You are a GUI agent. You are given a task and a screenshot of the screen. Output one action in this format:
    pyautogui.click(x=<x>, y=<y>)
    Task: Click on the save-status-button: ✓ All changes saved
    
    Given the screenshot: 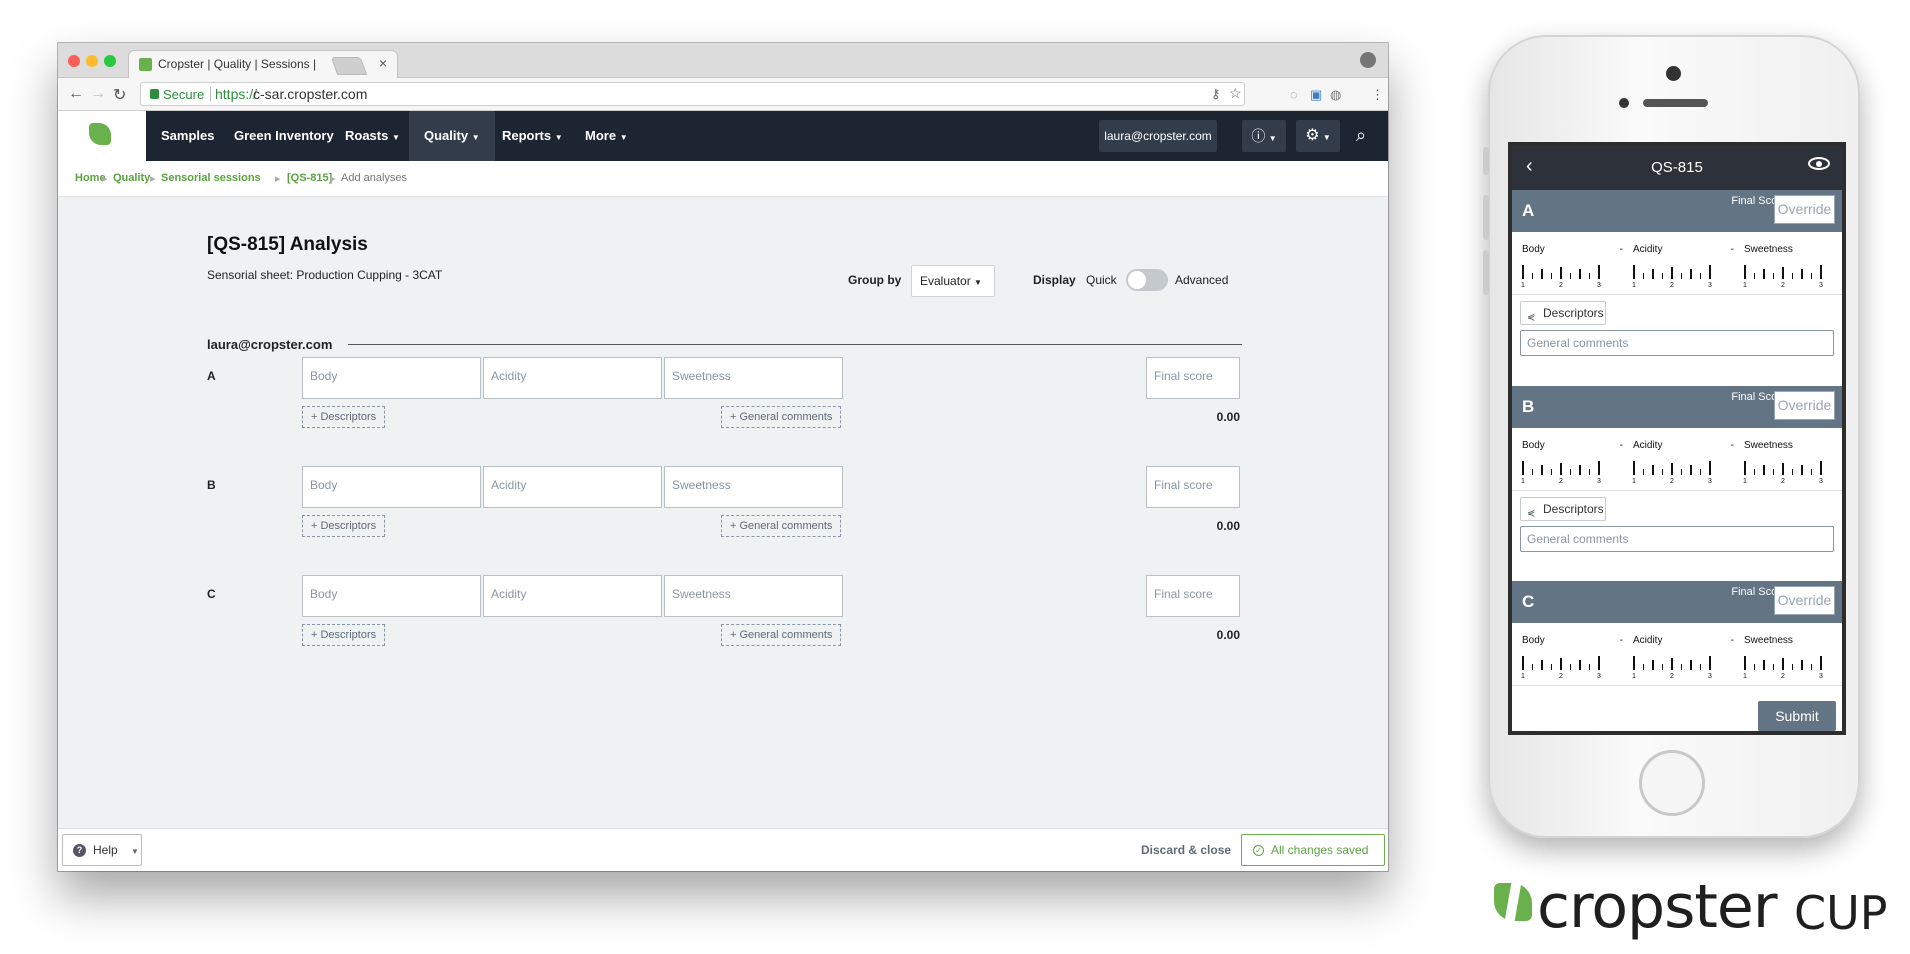 What is the action you would take?
    pyautogui.click(x=1313, y=850)
    